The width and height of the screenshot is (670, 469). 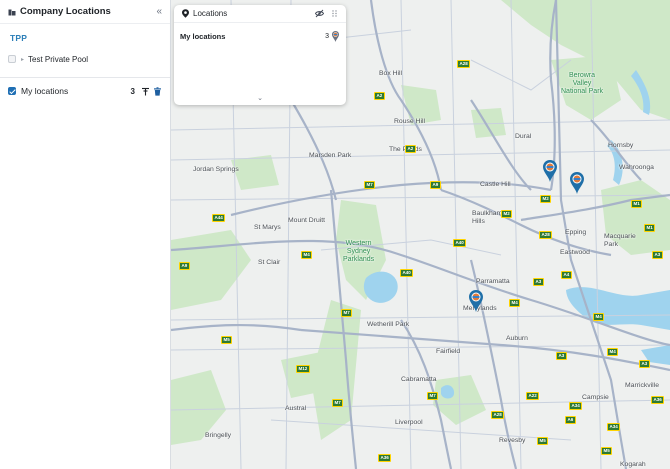 I want to click on place-liverpool: Liverpool, so click(x=409, y=422).